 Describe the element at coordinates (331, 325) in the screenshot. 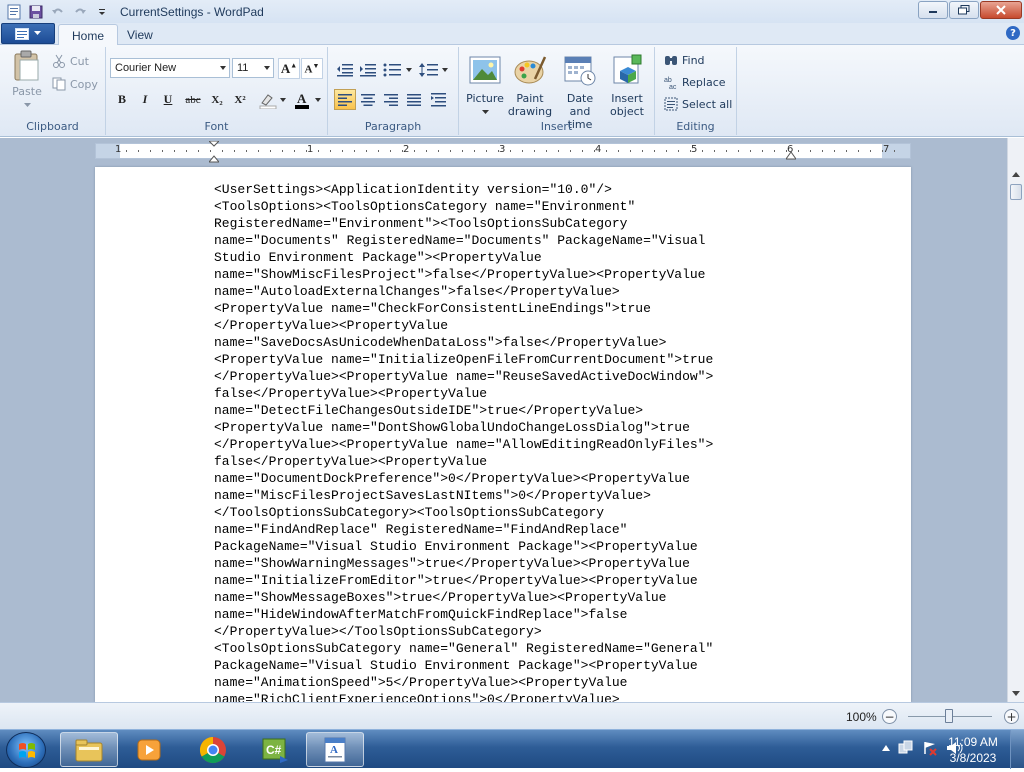

I see `document-line: </PropertyValue><PropertyValue` at that location.